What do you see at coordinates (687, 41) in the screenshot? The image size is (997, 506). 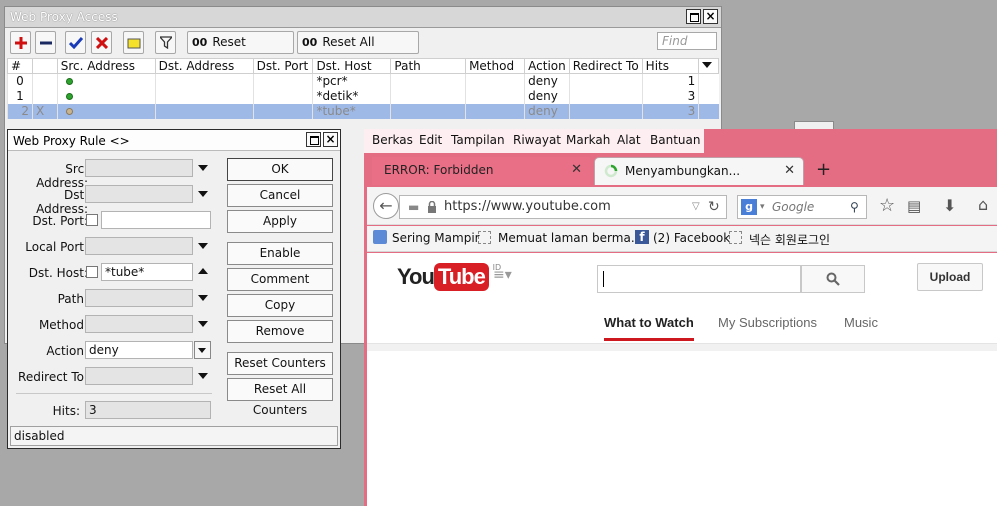 I see `find-input: Find` at bounding box center [687, 41].